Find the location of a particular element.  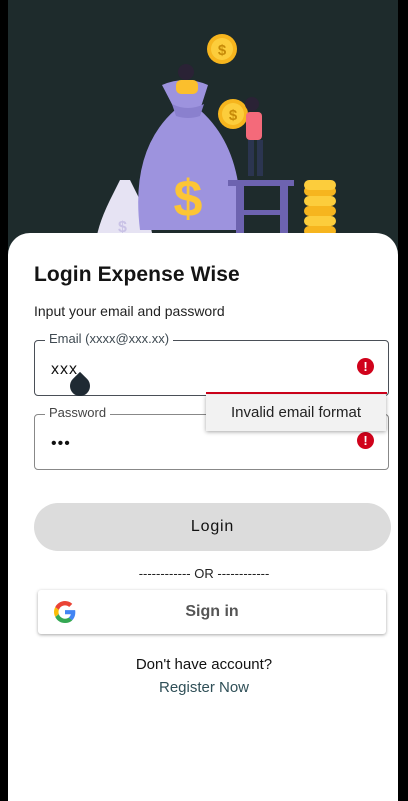

screen-edge-right is located at coordinates (403, 400).